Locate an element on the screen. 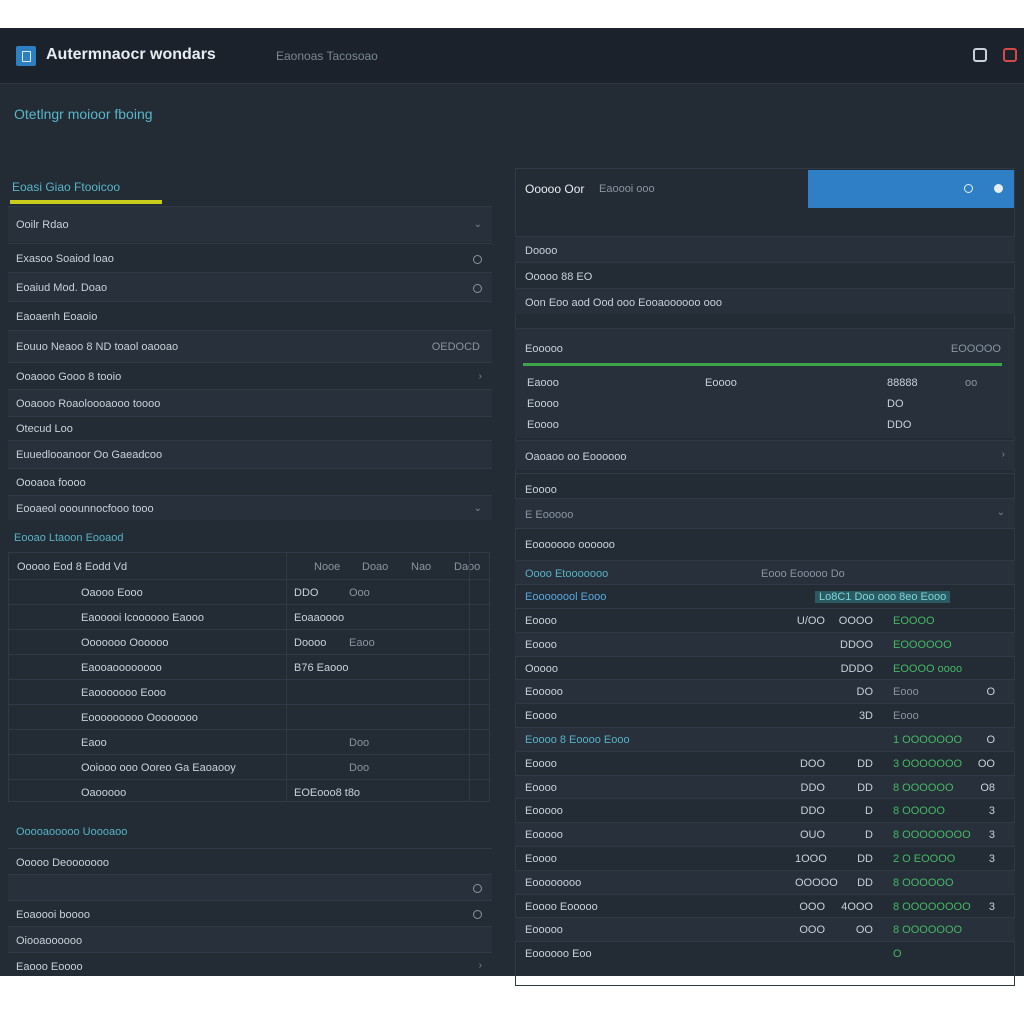 Image resolution: width=1024 pixels, height=1024 pixels. settings-row-label: Ooaooo Gooo 8 tooio is located at coordinates (69, 376).